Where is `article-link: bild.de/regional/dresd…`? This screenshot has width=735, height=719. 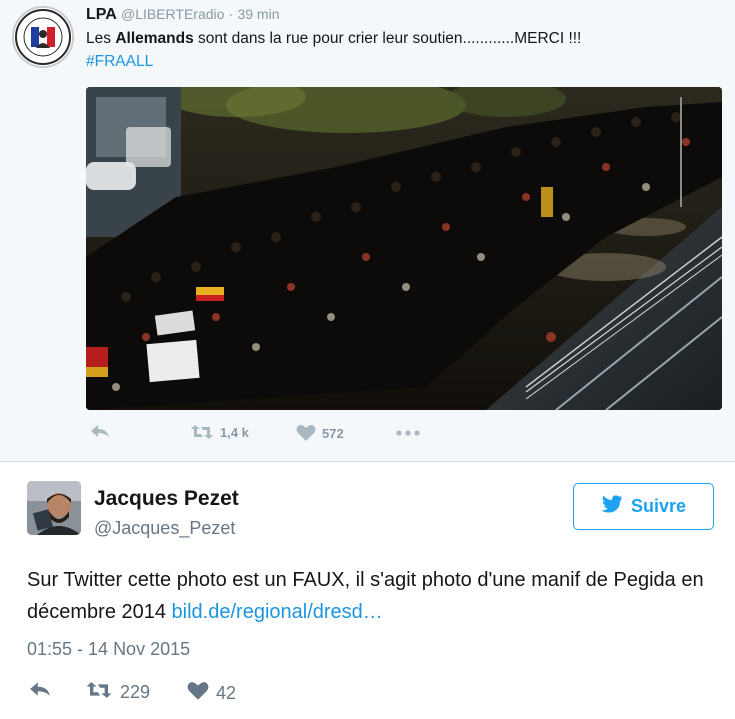 article-link: bild.de/regional/dresd… is located at coordinates (277, 612).